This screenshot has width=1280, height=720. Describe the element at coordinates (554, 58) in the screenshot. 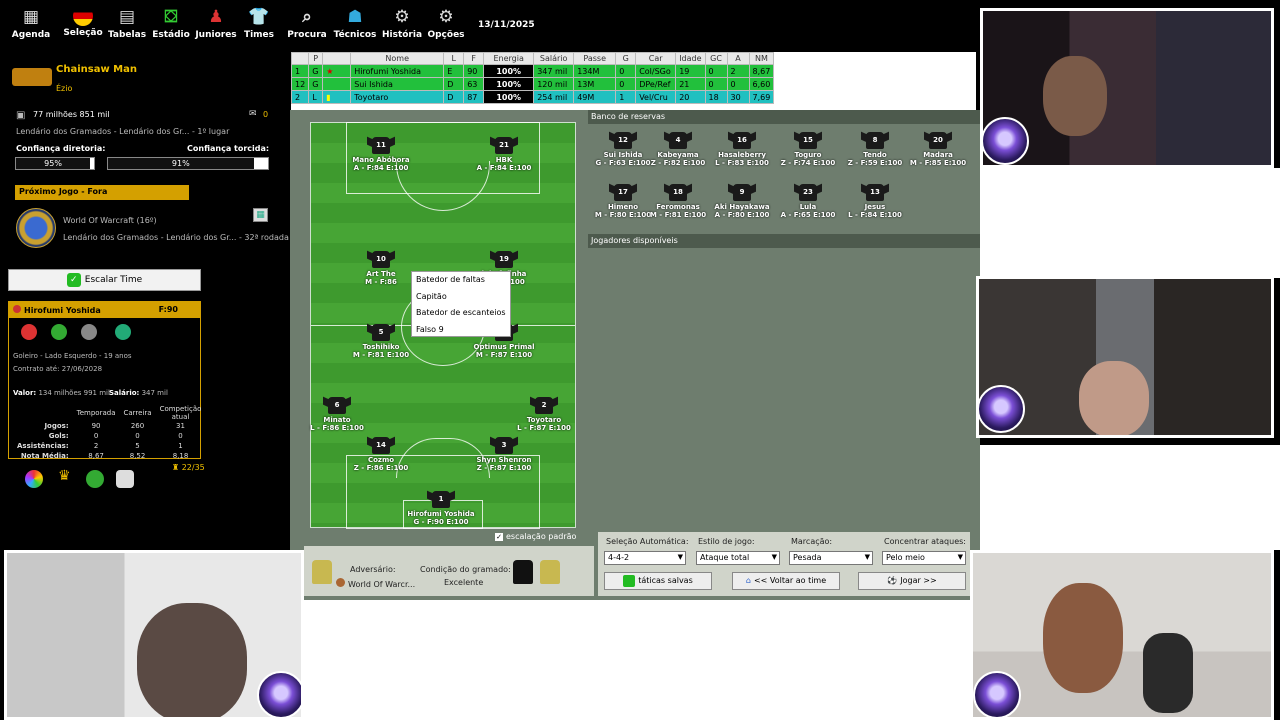

I see `col-salario: Salário` at that location.